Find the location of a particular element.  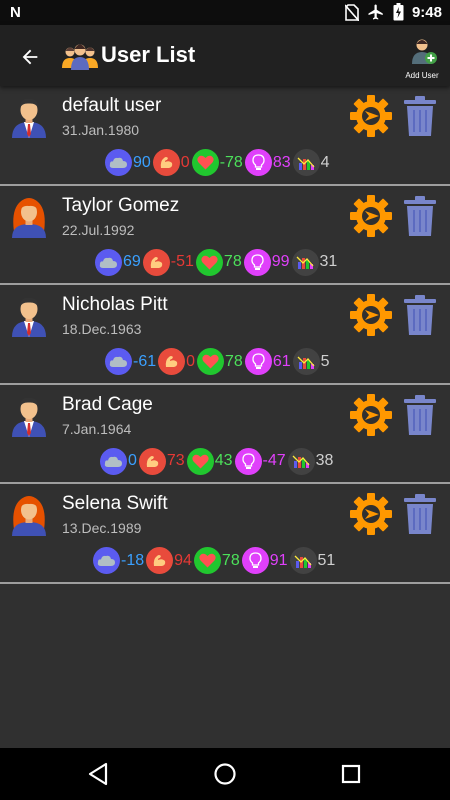

page-title: User List is located at coordinates (148, 54).